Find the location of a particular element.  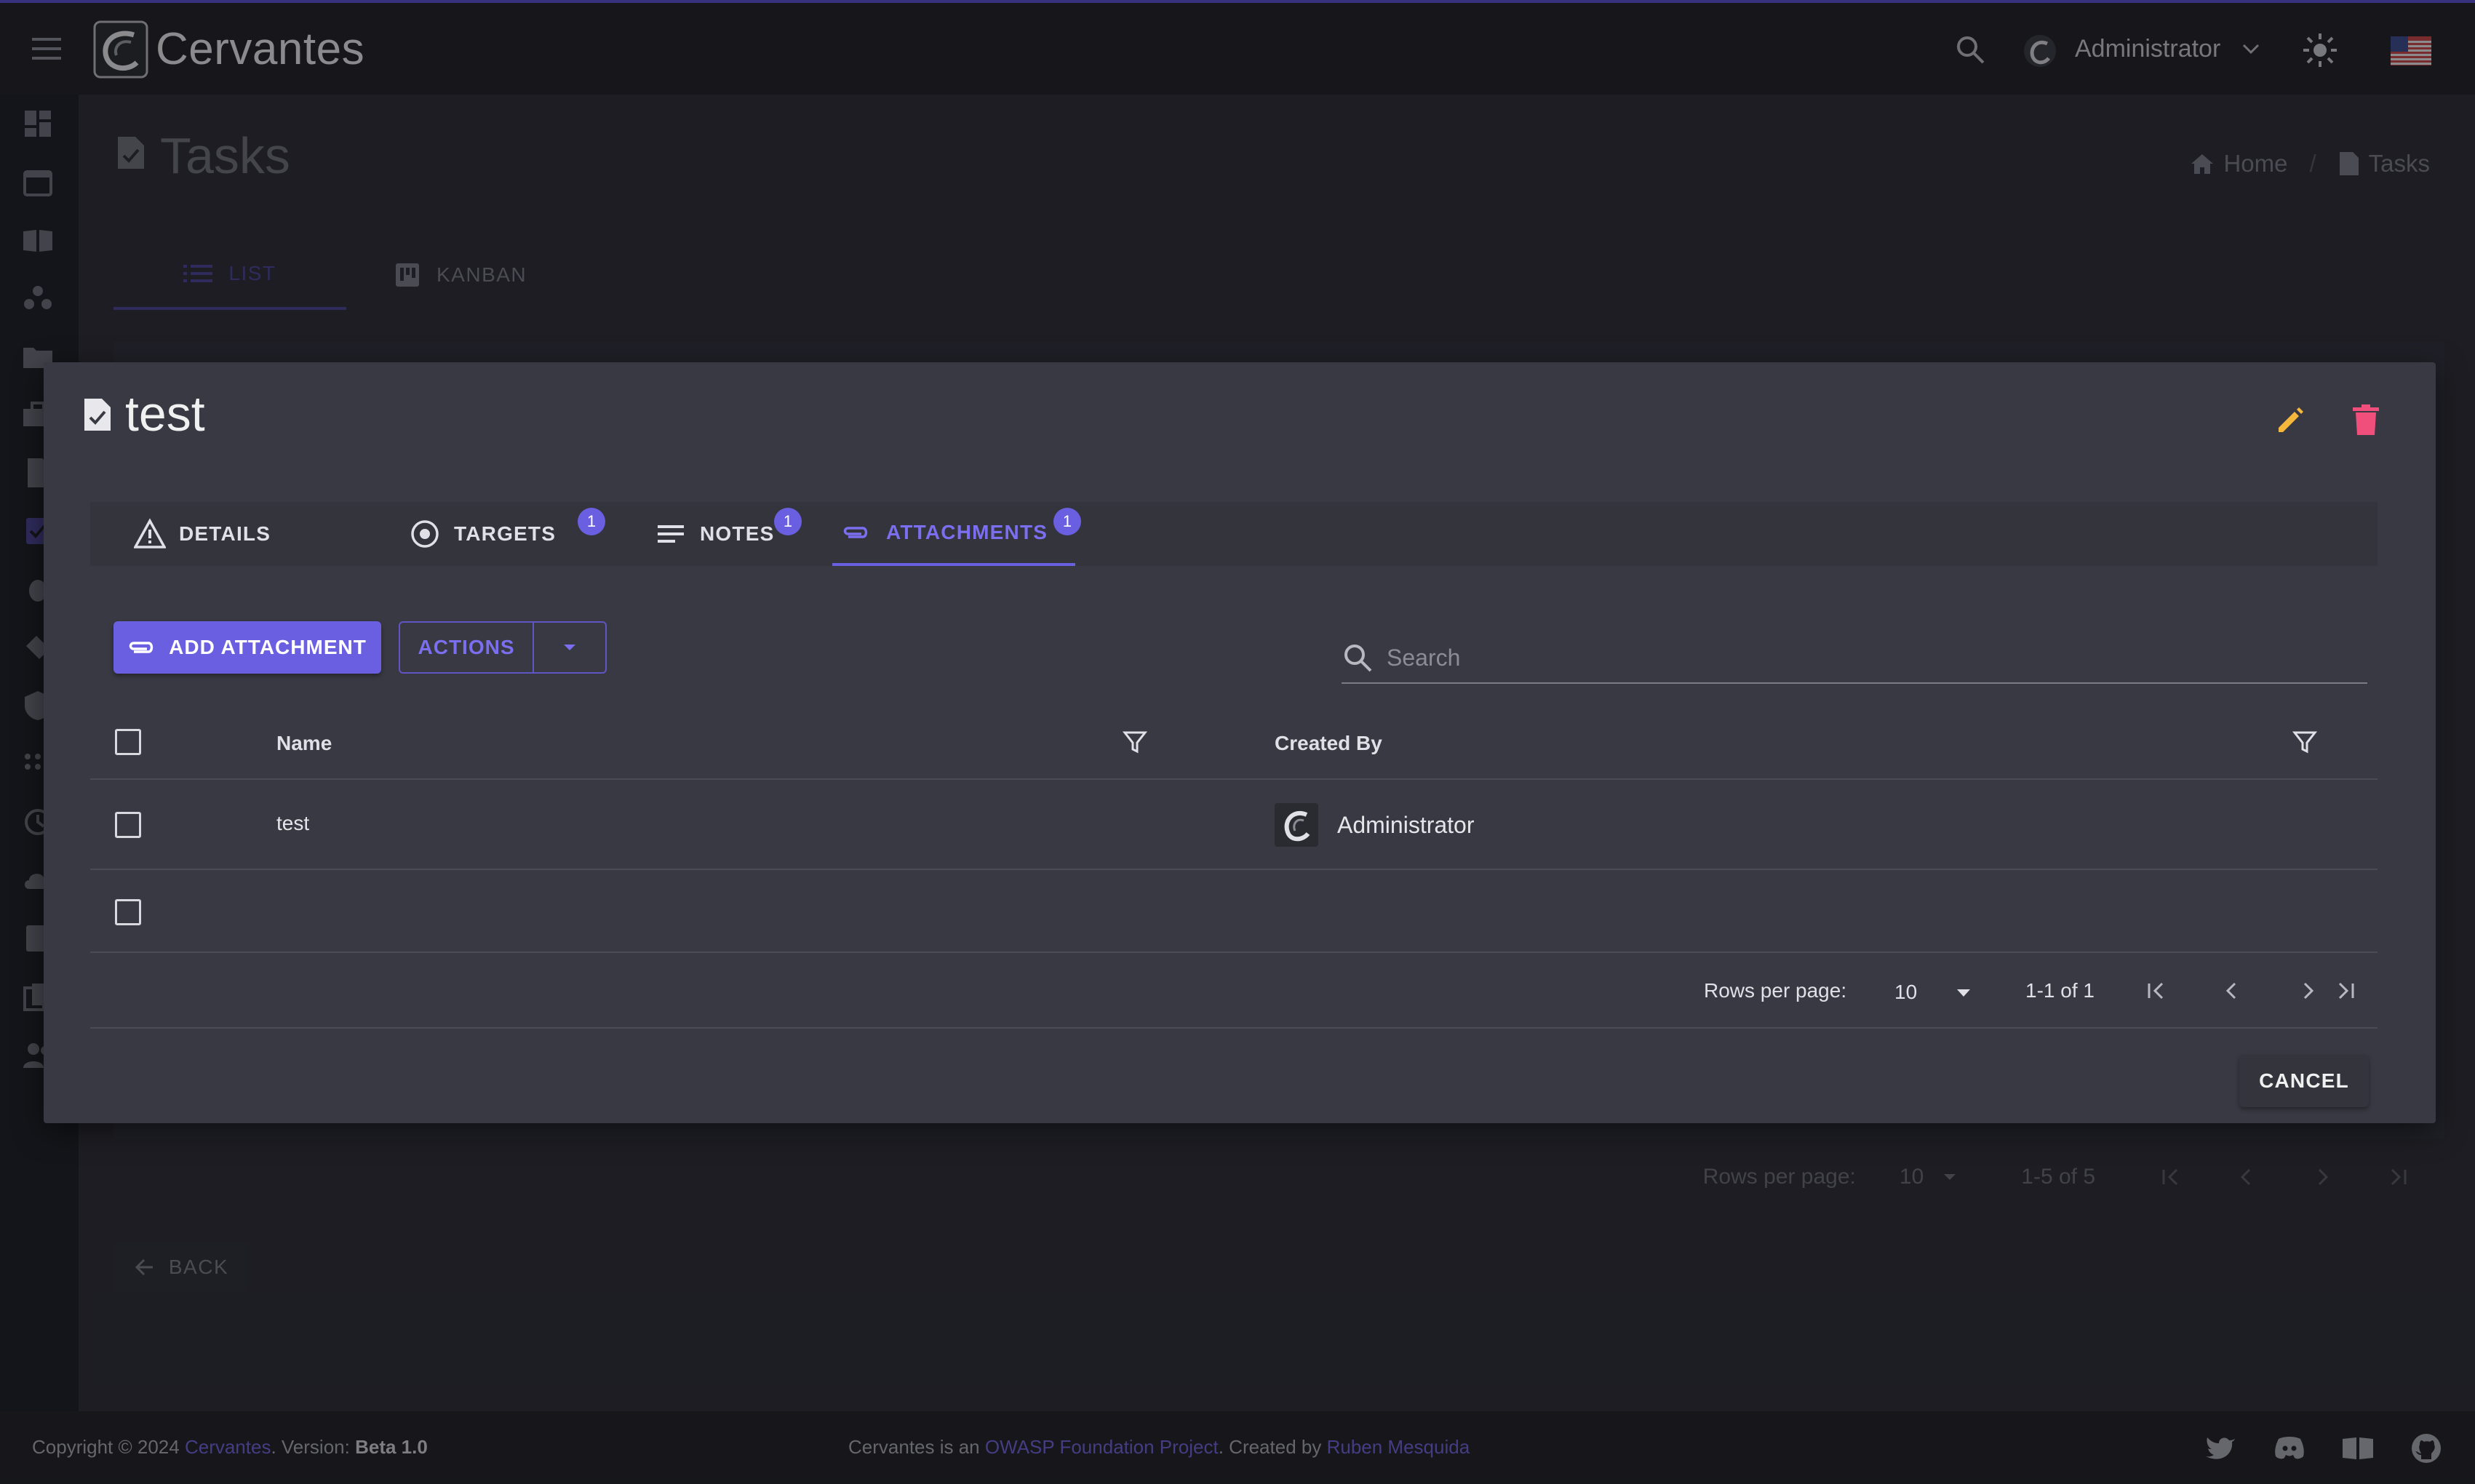

select-all-checkbox is located at coordinates (128, 742).